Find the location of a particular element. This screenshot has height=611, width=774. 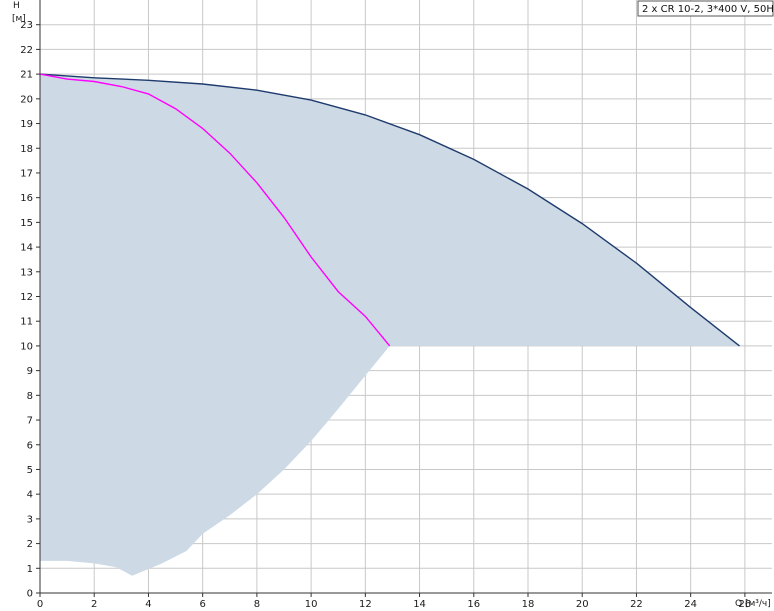

y-tick-label: 8 is located at coordinates (30, 396).